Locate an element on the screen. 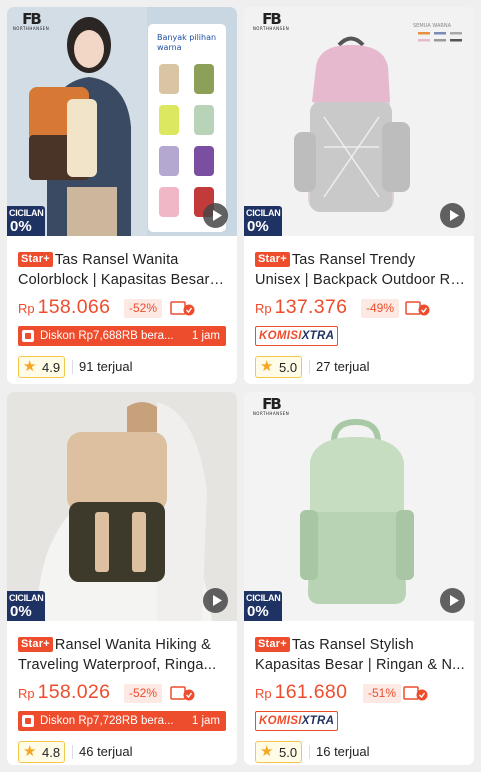 The height and width of the screenshot is (772, 481). product-photo: Banyak pilihan warna is located at coordinates (122, 121).